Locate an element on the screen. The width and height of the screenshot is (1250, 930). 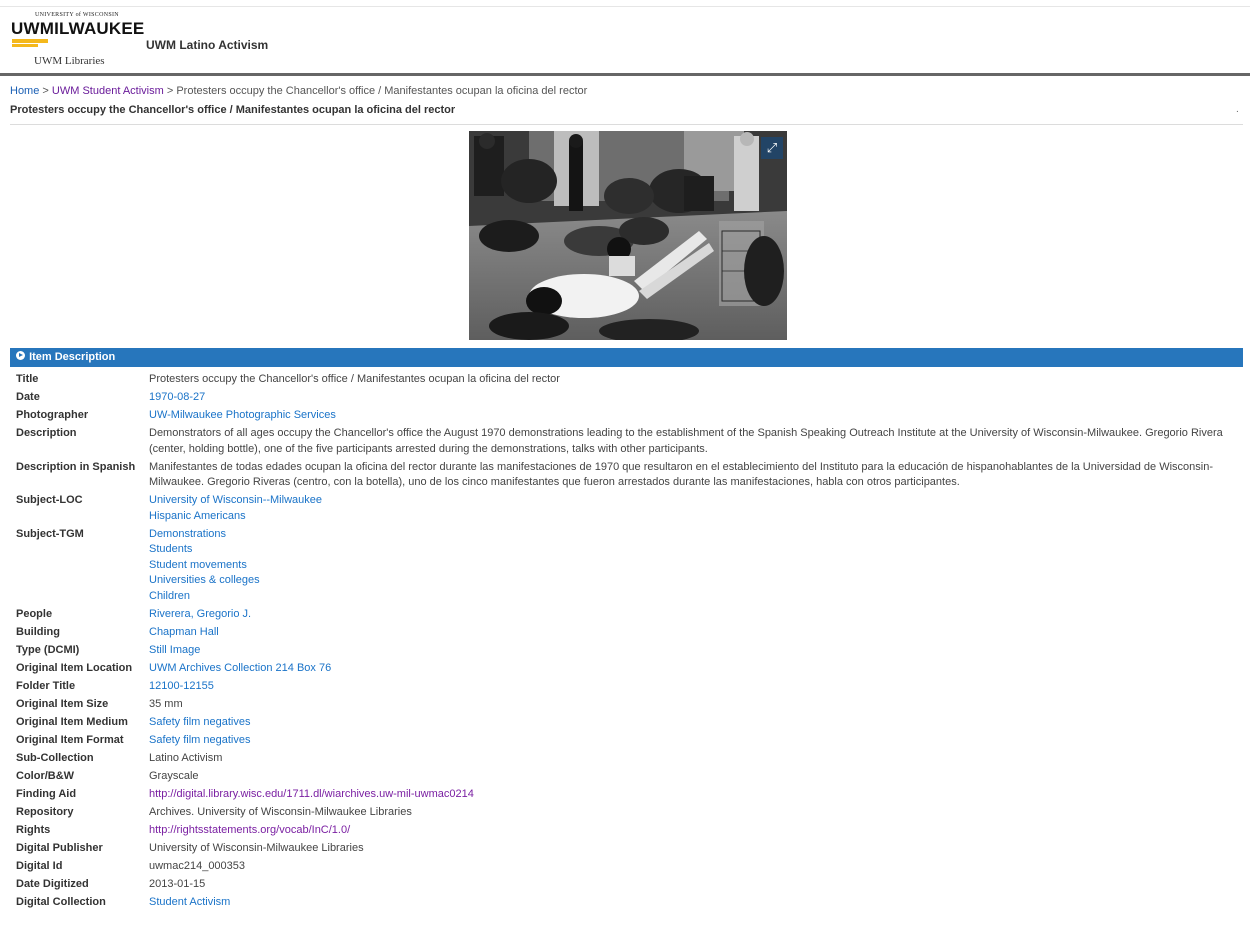
field-label: Repository is located at coordinates (45, 811).